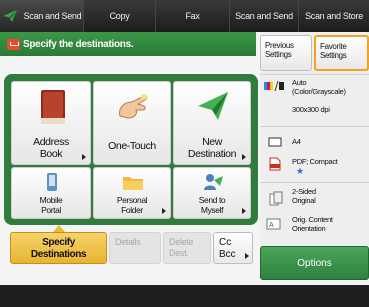 The width and height of the screenshot is (369, 307). What do you see at coordinates (132, 200) in the screenshot?
I see `personal-folder-label-1: Personal` at bounding box center [132, 200].